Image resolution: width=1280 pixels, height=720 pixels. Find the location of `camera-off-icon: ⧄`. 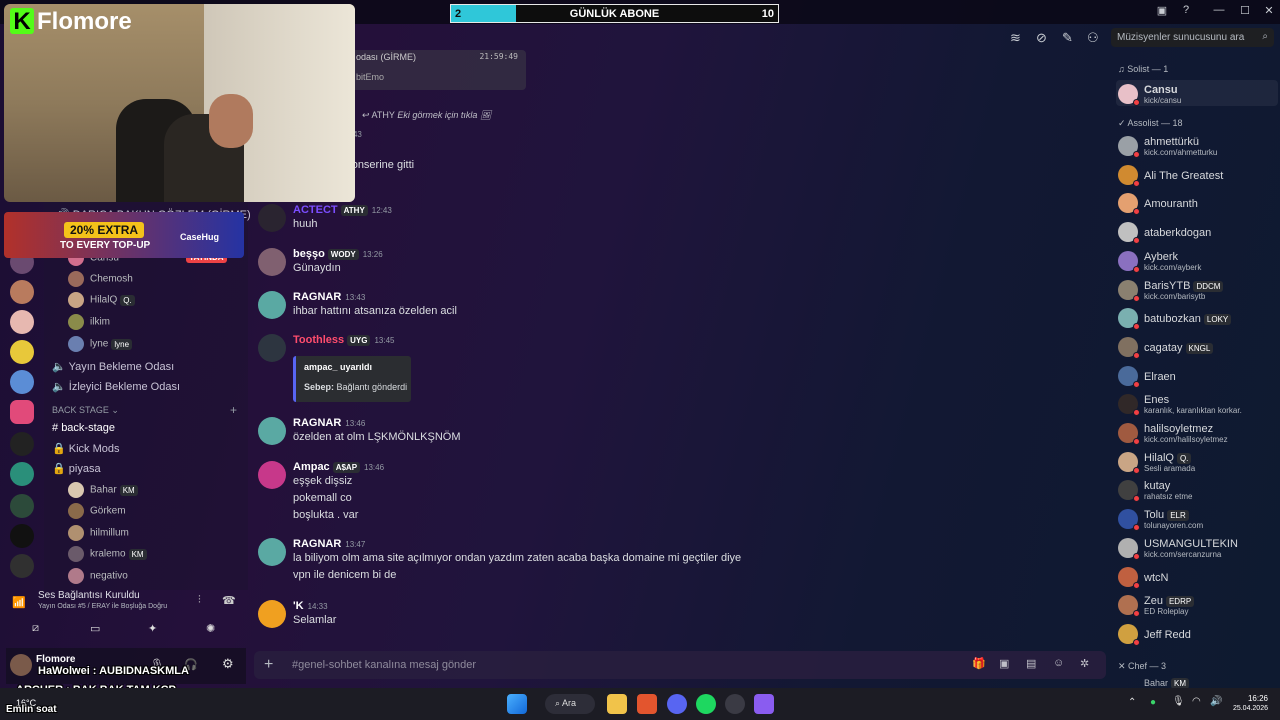

camera-off-icon: ⧄ is located at coordinates (35, 628).